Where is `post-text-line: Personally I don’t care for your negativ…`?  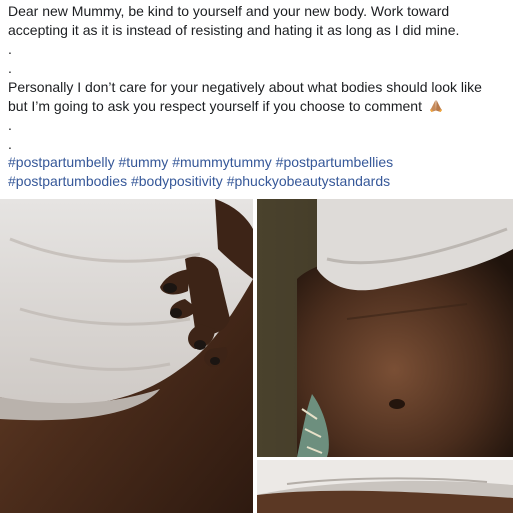
post-text-line: Personally I don’t care for your negativ… is located at coordinates (245, 87).